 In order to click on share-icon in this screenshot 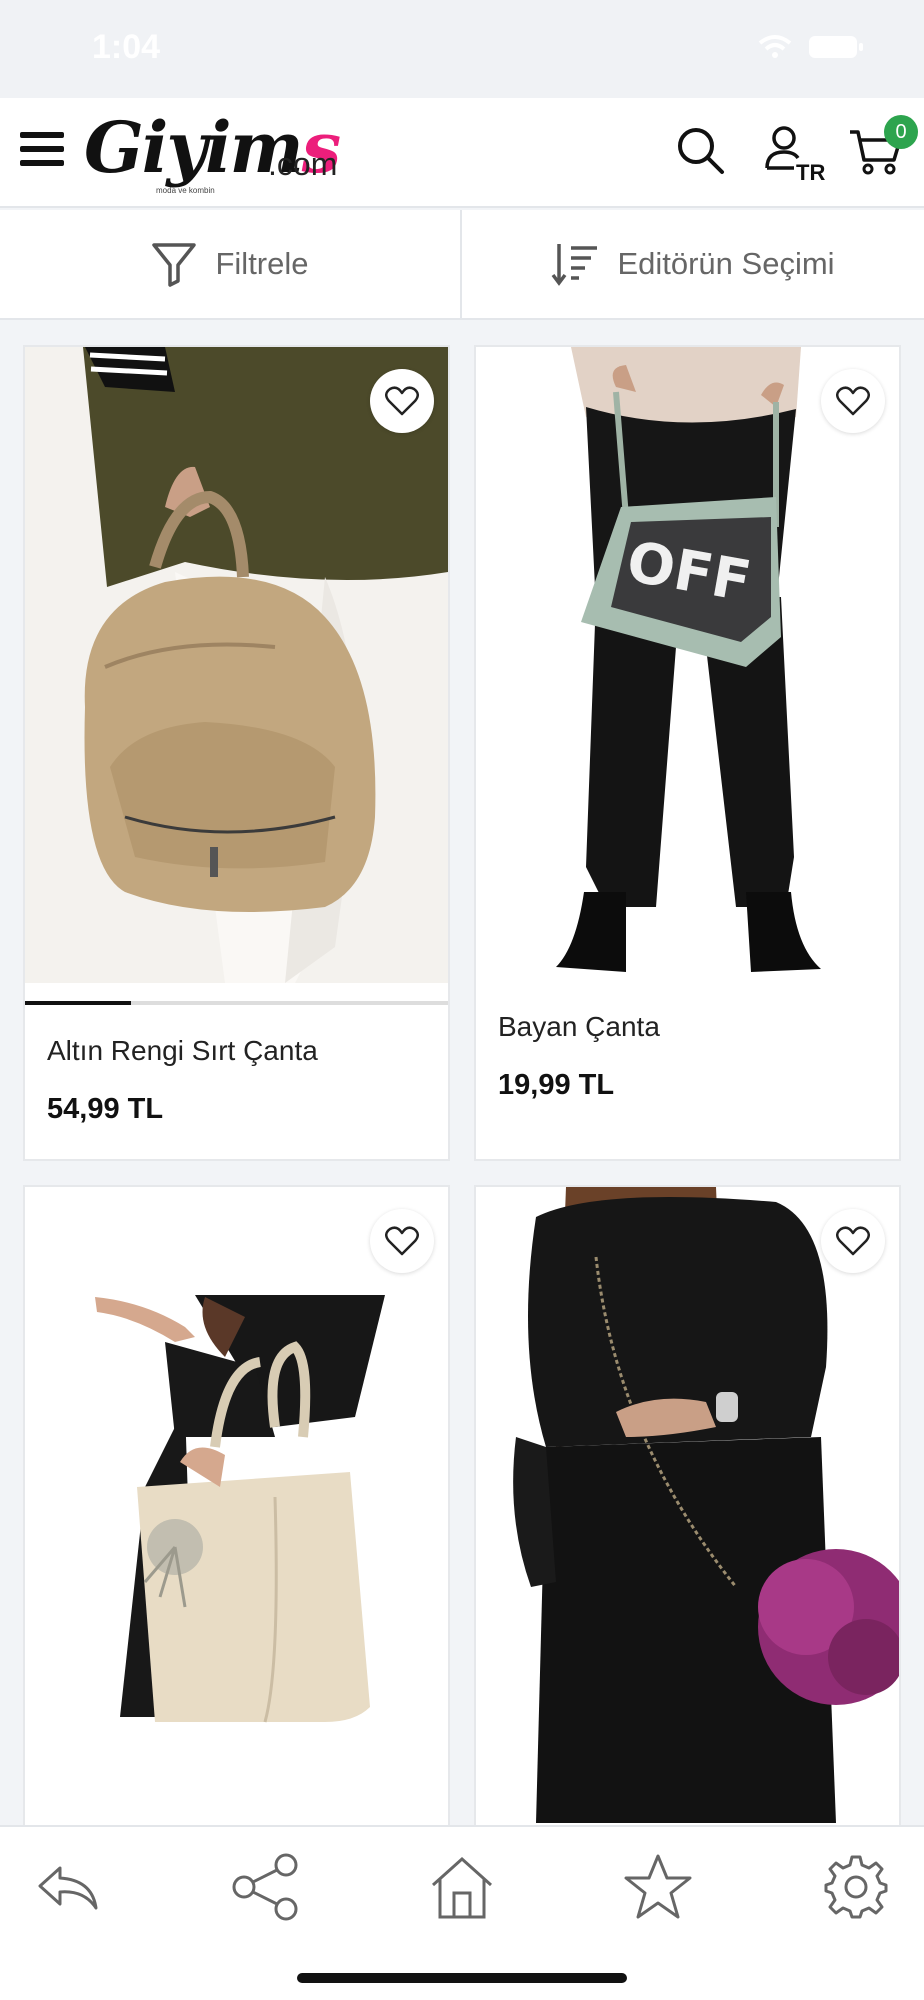, I will do `click(265, 1887)`.